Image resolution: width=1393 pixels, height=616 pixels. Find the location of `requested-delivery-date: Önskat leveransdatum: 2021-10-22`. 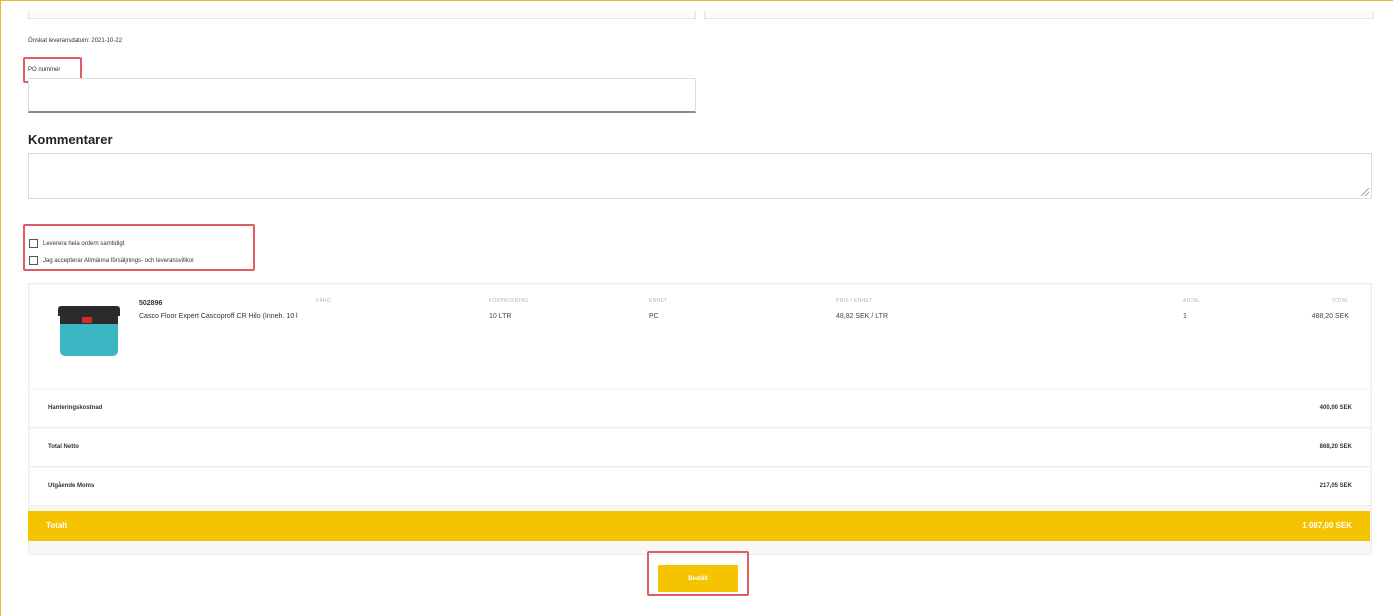

requested-delivery-date: Önskat leveransdatum: 2021-10-22 is located at coordinates (75, 41).